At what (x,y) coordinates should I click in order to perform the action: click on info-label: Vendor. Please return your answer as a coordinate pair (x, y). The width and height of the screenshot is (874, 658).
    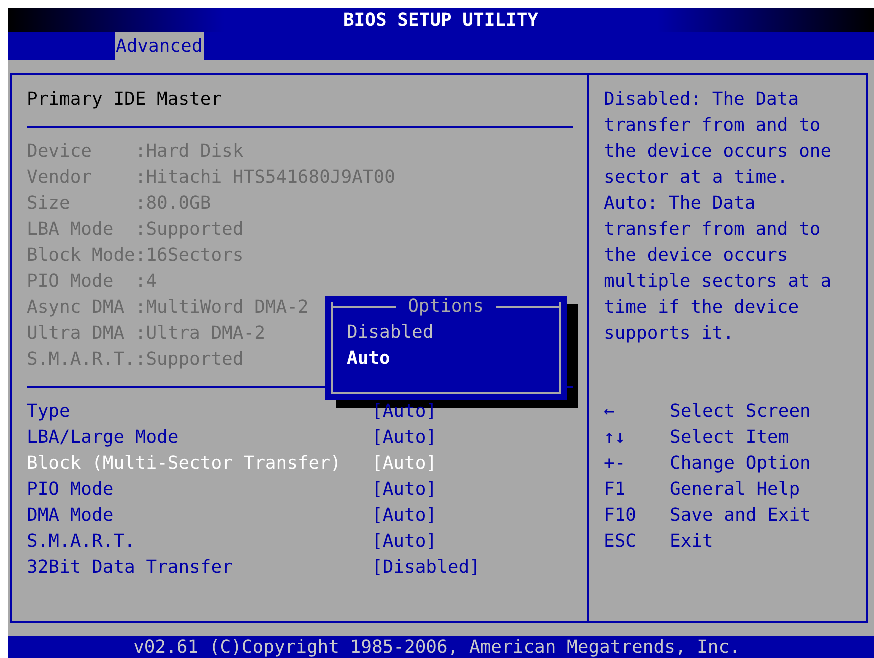
    Looking at the image, I should click on (60, 178).